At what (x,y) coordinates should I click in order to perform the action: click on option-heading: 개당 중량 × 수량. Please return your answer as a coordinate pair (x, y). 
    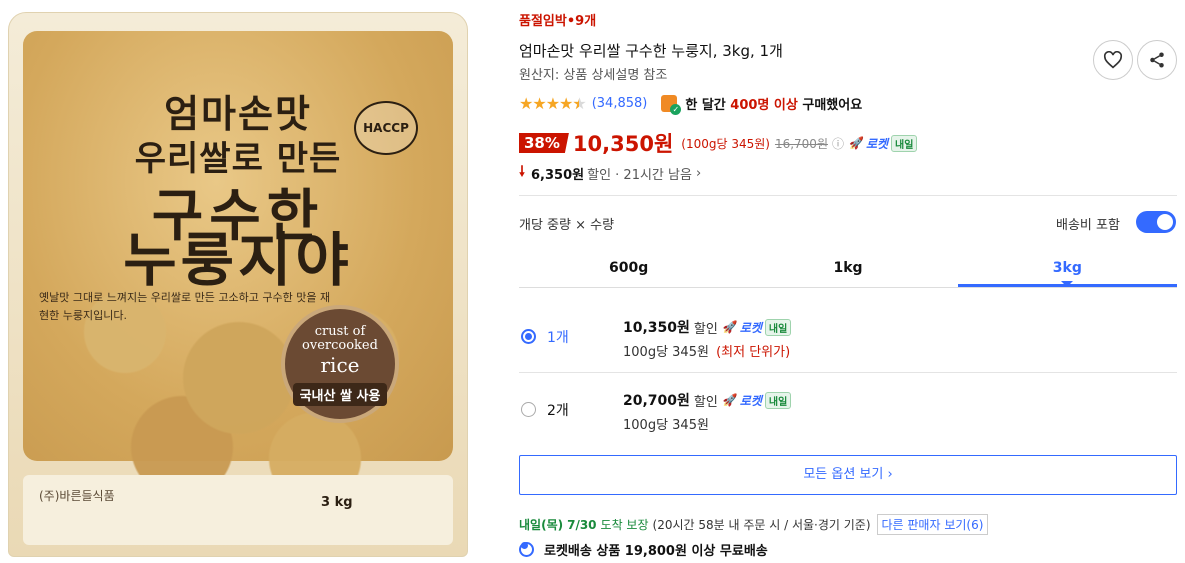
    Looking at the image, I should click on (567, 225).